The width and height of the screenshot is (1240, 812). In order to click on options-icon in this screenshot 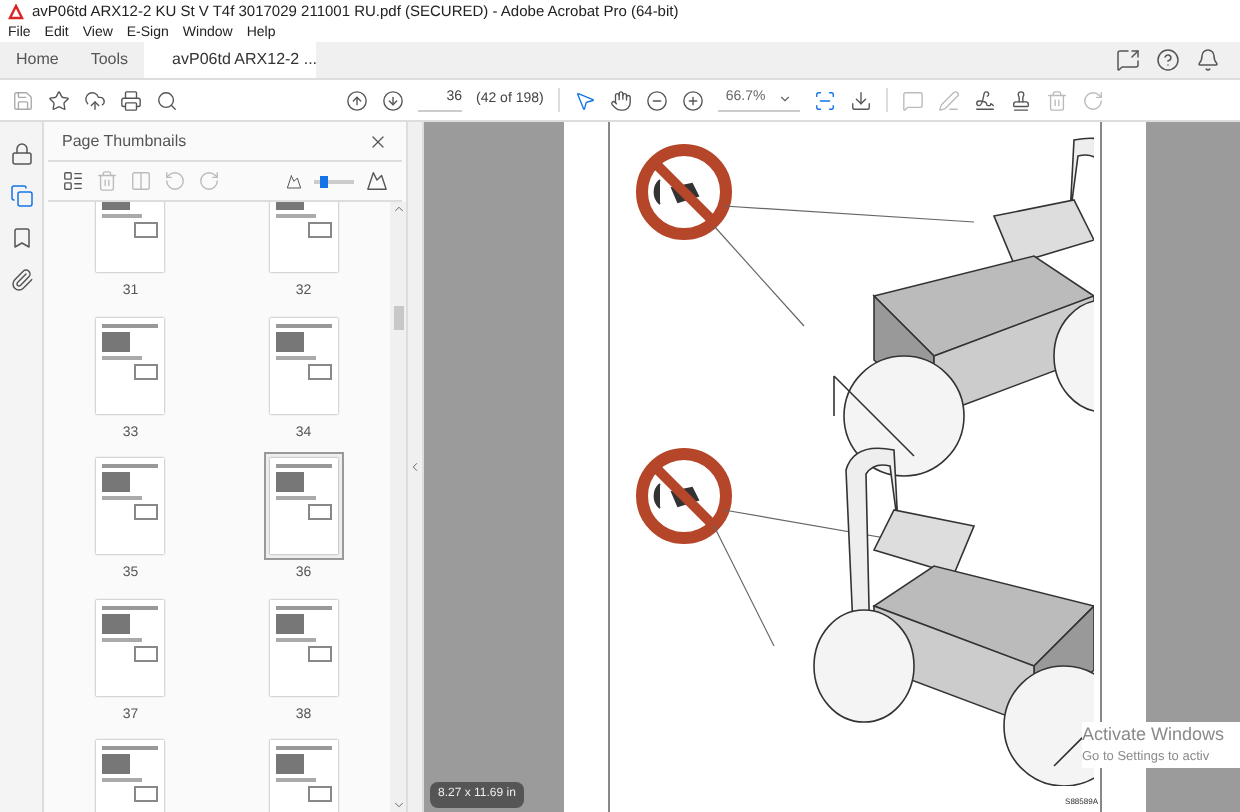, I will do `click(73, 181)`.